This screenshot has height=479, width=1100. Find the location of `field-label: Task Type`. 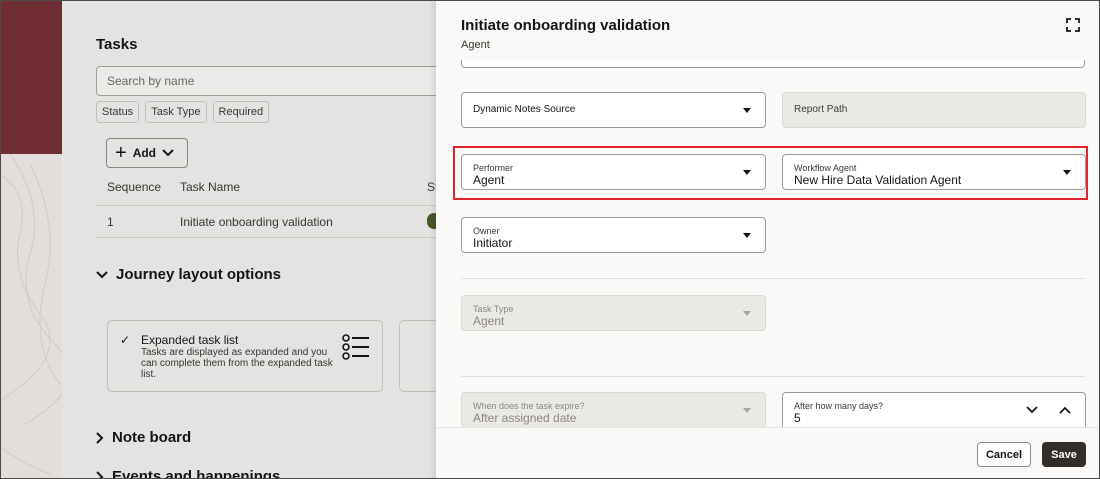

field-label: Task Type is located at coordinates (493, 309).